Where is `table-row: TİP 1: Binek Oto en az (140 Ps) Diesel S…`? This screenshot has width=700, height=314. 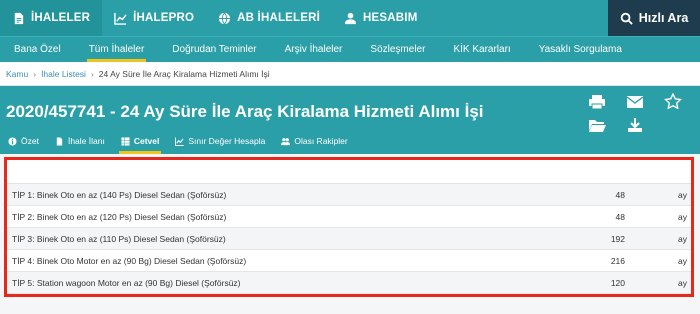 table-row: TİP 1: Binek Oto en az (140 Ps) Diesel S… is located at coordinates (349, 195).